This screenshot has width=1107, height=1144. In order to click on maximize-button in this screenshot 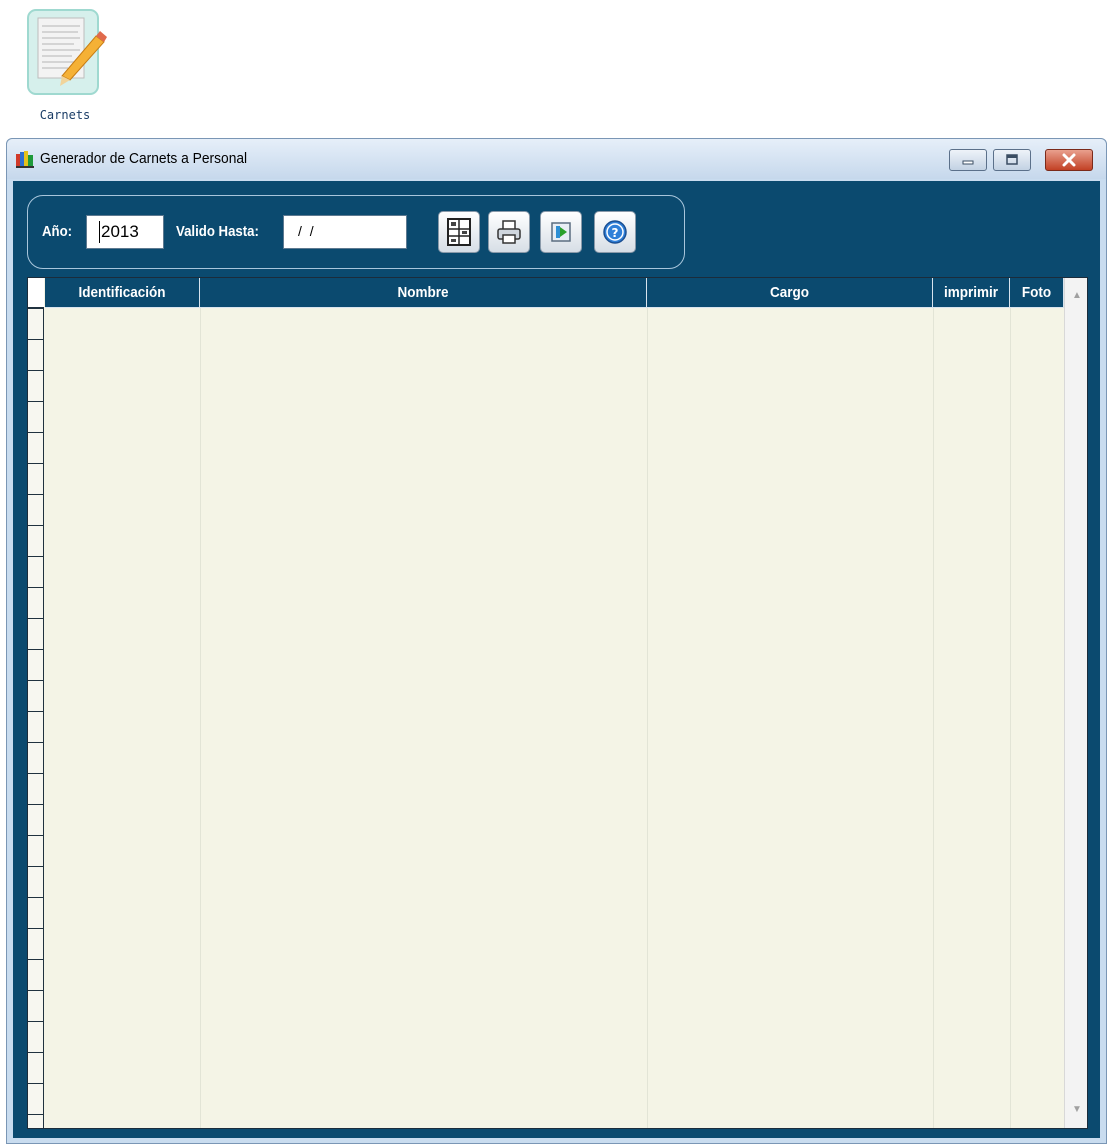, I will do `click(1012, 160)`.